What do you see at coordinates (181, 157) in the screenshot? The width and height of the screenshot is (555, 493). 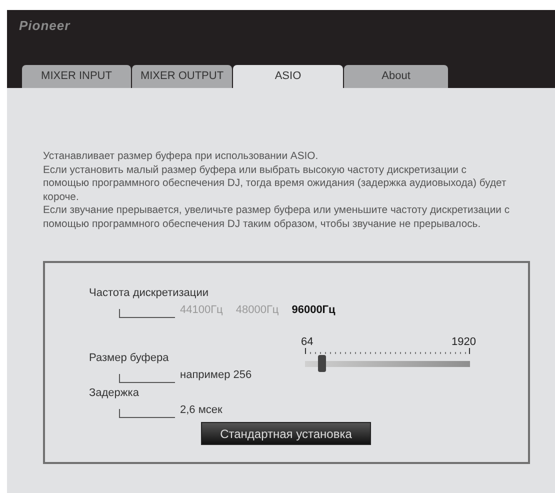 I see `description-text: Устанавливает размер буфера при использовании ASIO.` at bounding box center [181, 157].